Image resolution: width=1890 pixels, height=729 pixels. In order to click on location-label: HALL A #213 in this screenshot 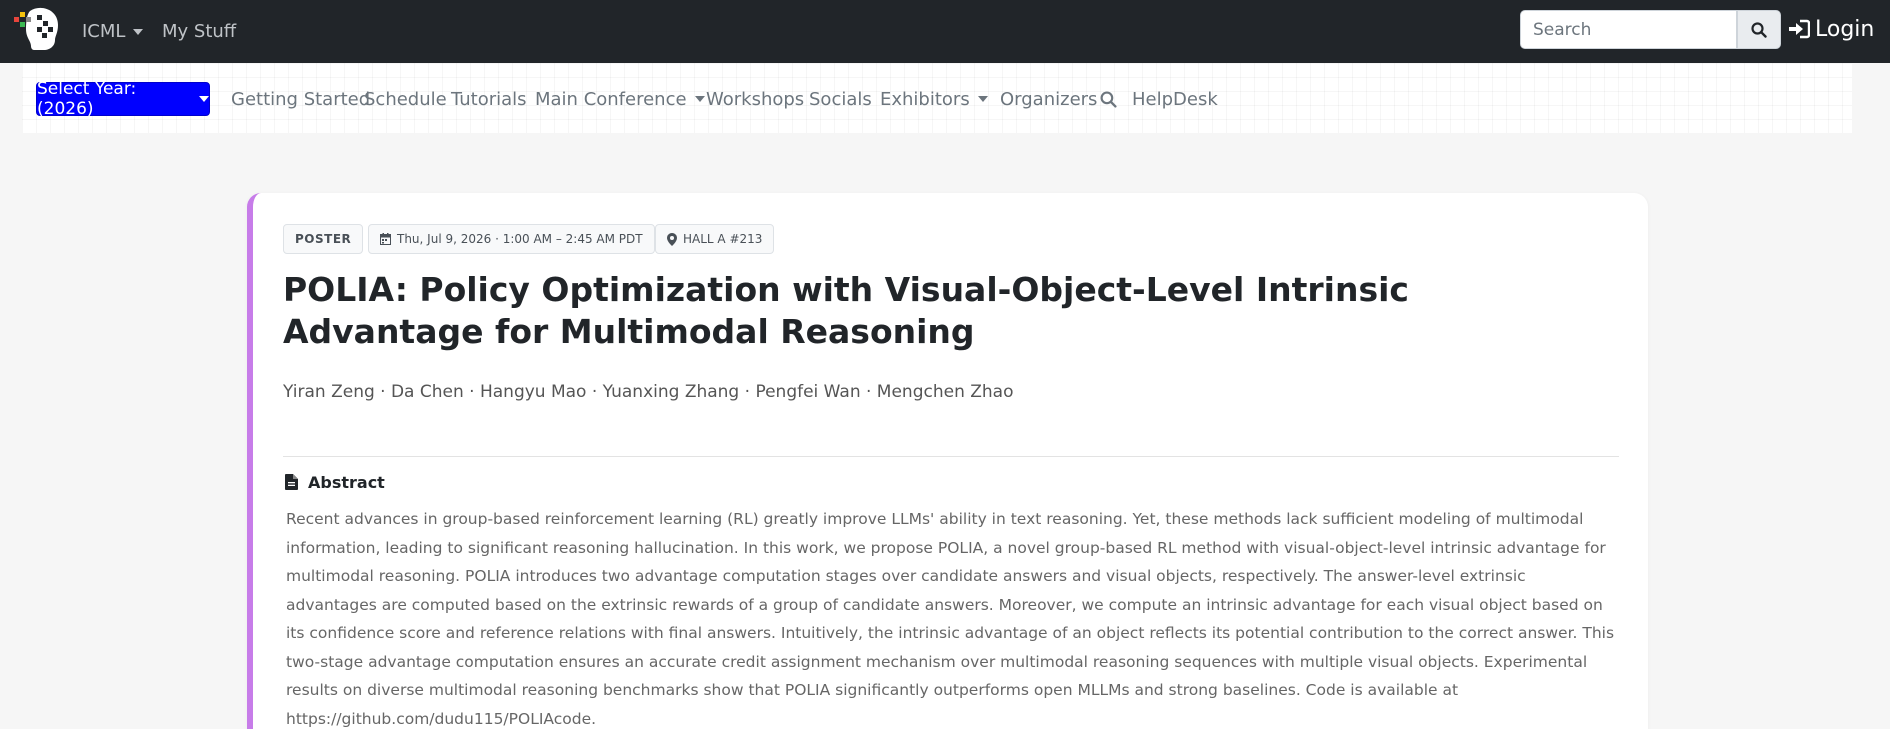, I will do `click(723, 239)`.